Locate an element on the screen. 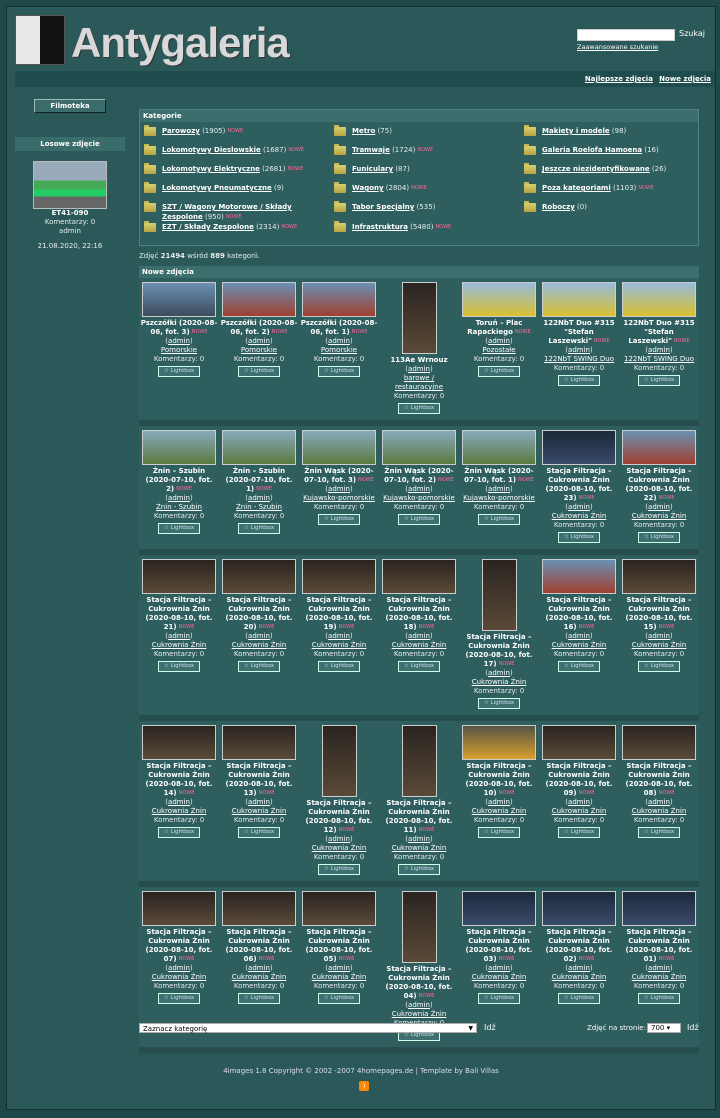 This screenshot has height=1118, width=720. category-link: Lokomotywy Dieslowskie is located at coordinates (211, 150).